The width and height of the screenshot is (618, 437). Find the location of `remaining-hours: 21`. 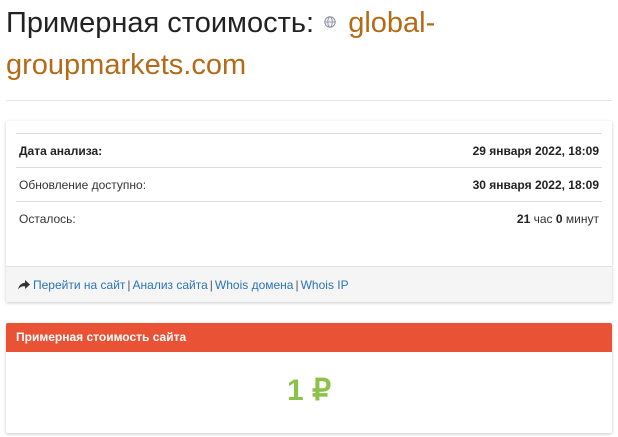

remaining-hours: 21 is located at coordinates (523, 218).